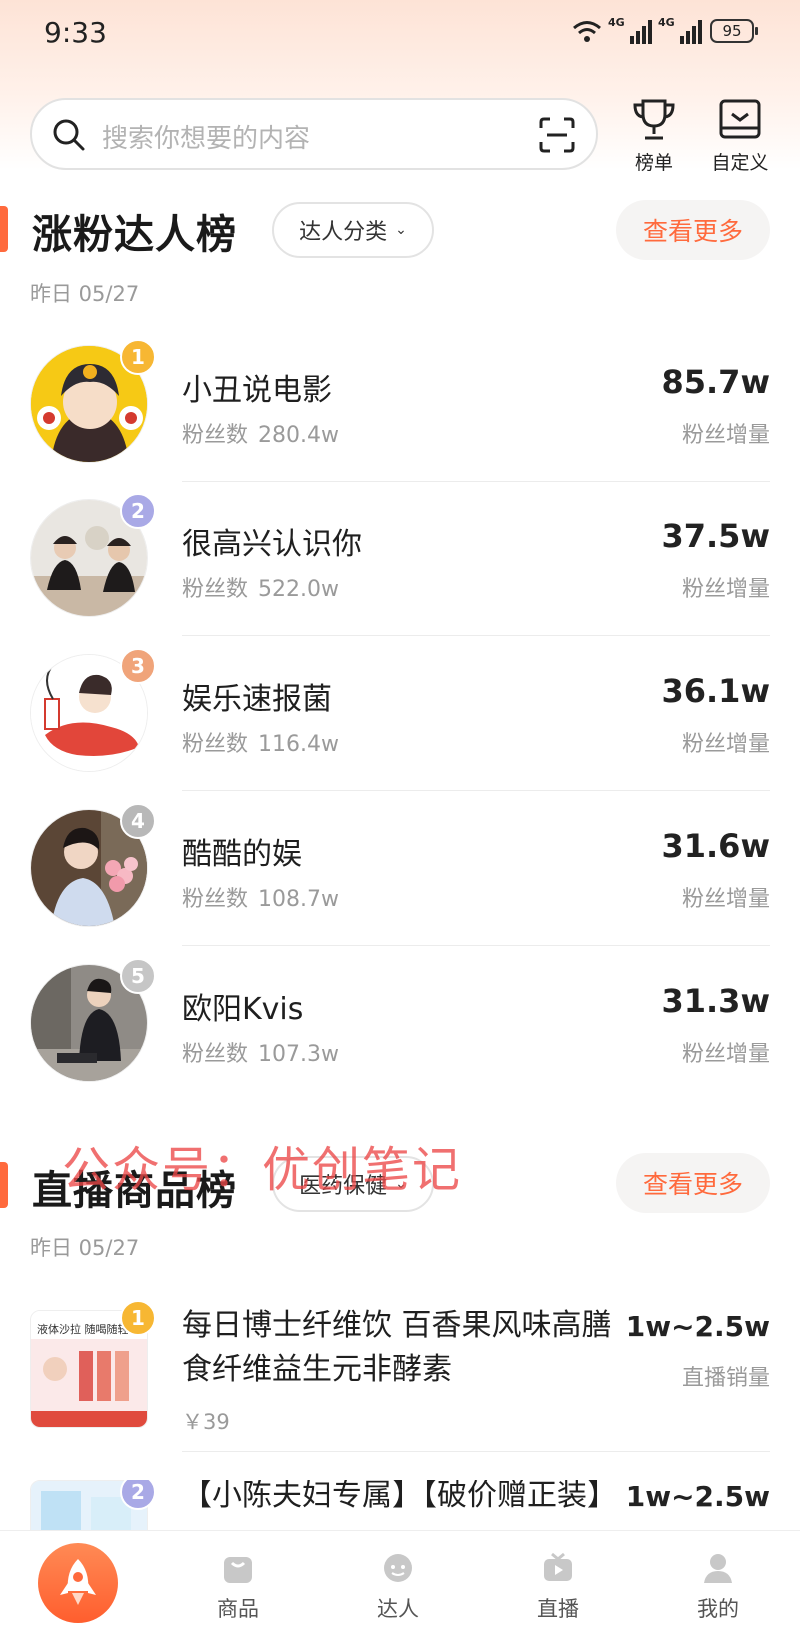 Image resolution: width=800 pixels, height=1633 pixels. I want to click on fans-count: 粉丝数 116.4w, so click(260, 744).